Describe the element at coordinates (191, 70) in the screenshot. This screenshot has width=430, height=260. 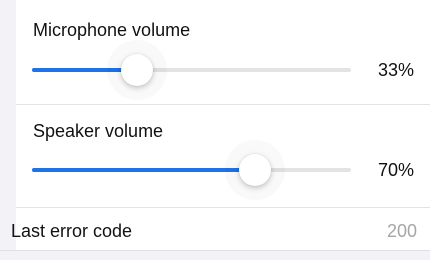
I see `microphone-volume-slider` at that location.